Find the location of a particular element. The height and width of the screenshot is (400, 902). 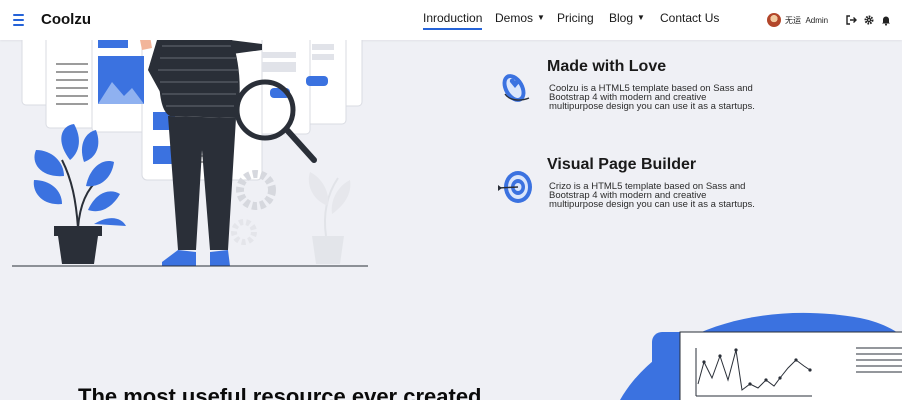

menu-icon is located at coordinates (18, 20).